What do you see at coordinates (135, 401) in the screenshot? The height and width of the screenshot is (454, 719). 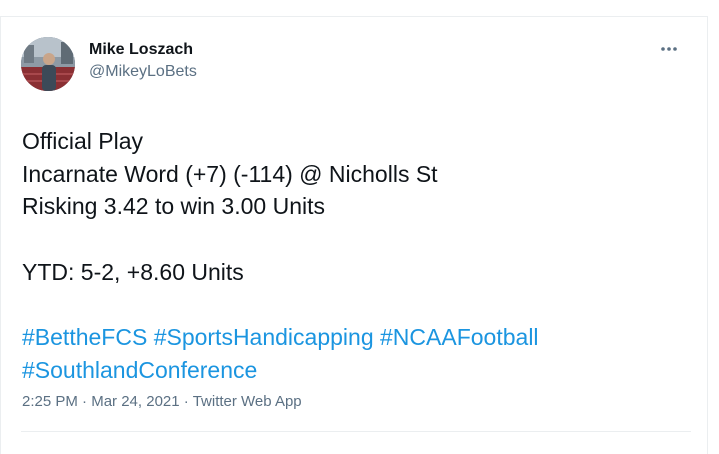 I see `tweet-date: Mar 24, 2021` at bounding box center [135, 401].